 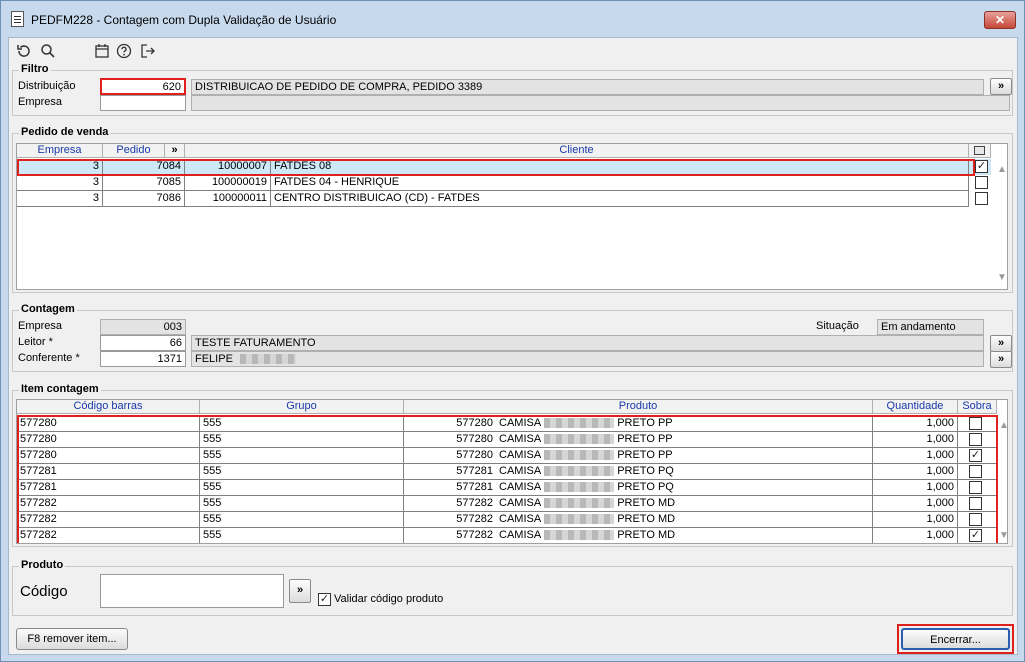 What do you see at coordinates (35, 342) in the screenshot?
I see `leitor-label: Leitor *` at bounding box center [35, 342].